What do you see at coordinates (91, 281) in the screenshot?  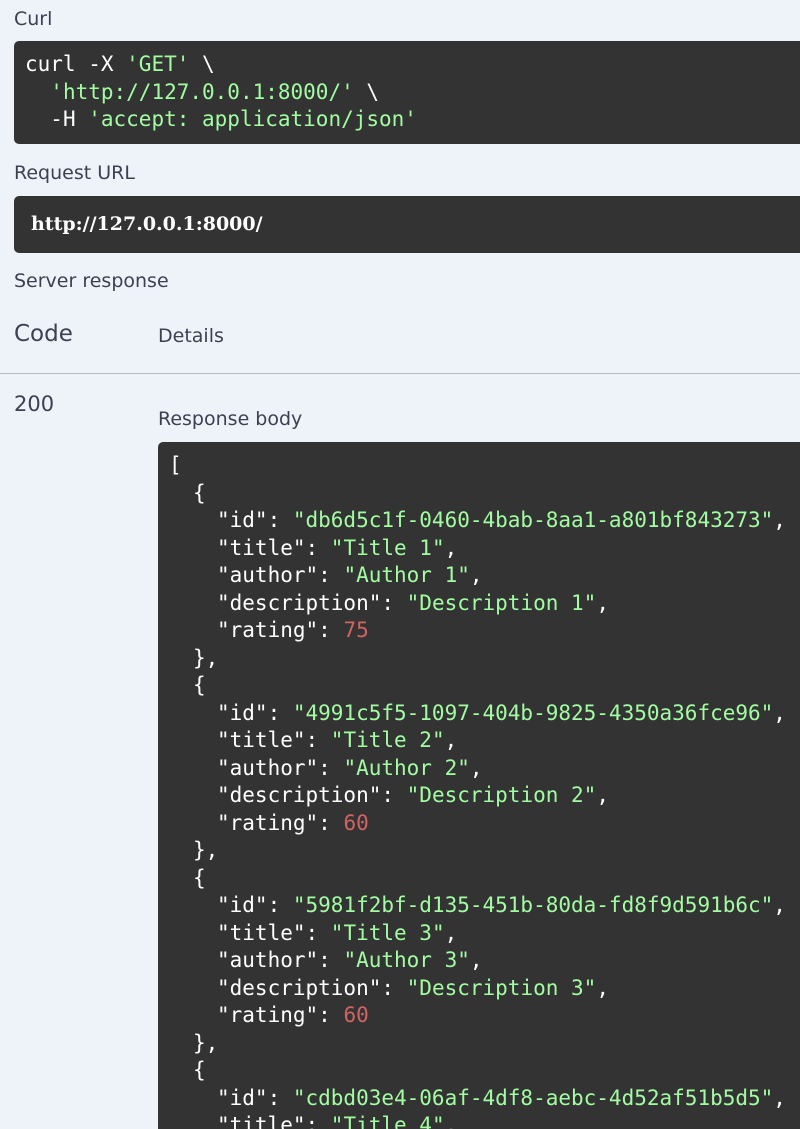 I see `server-response-label: Server response` at bounding box center [91, 281].